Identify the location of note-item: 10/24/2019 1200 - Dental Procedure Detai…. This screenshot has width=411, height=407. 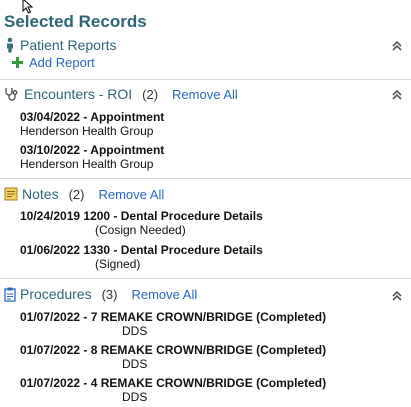
(141, 223).